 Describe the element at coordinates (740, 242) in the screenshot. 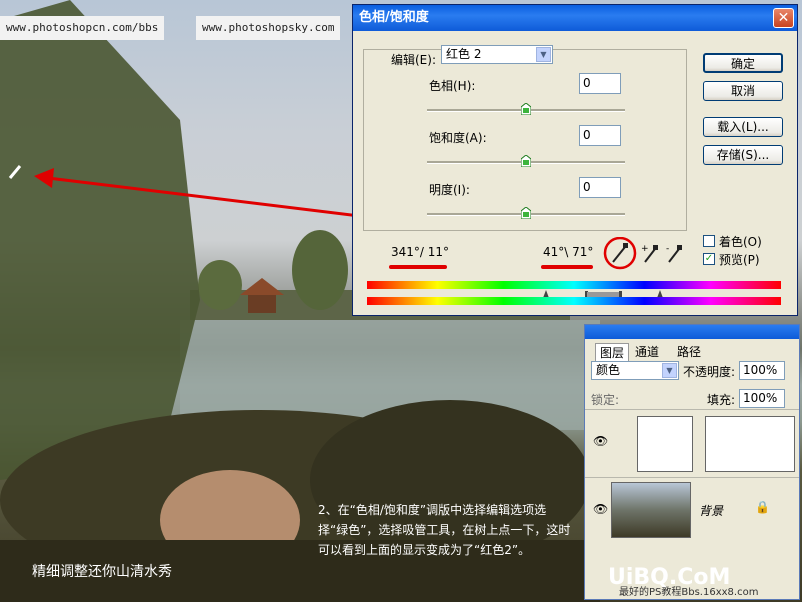

I see `colorize-label: 着色(O)` at that location.